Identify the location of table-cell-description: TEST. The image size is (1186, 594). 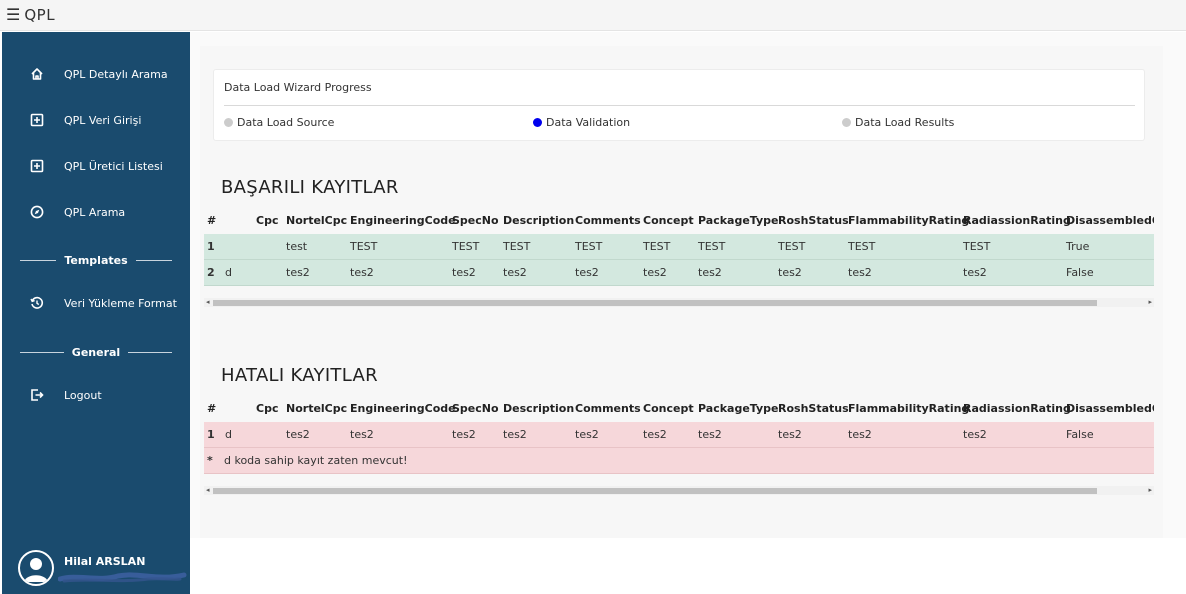
(517, 246).